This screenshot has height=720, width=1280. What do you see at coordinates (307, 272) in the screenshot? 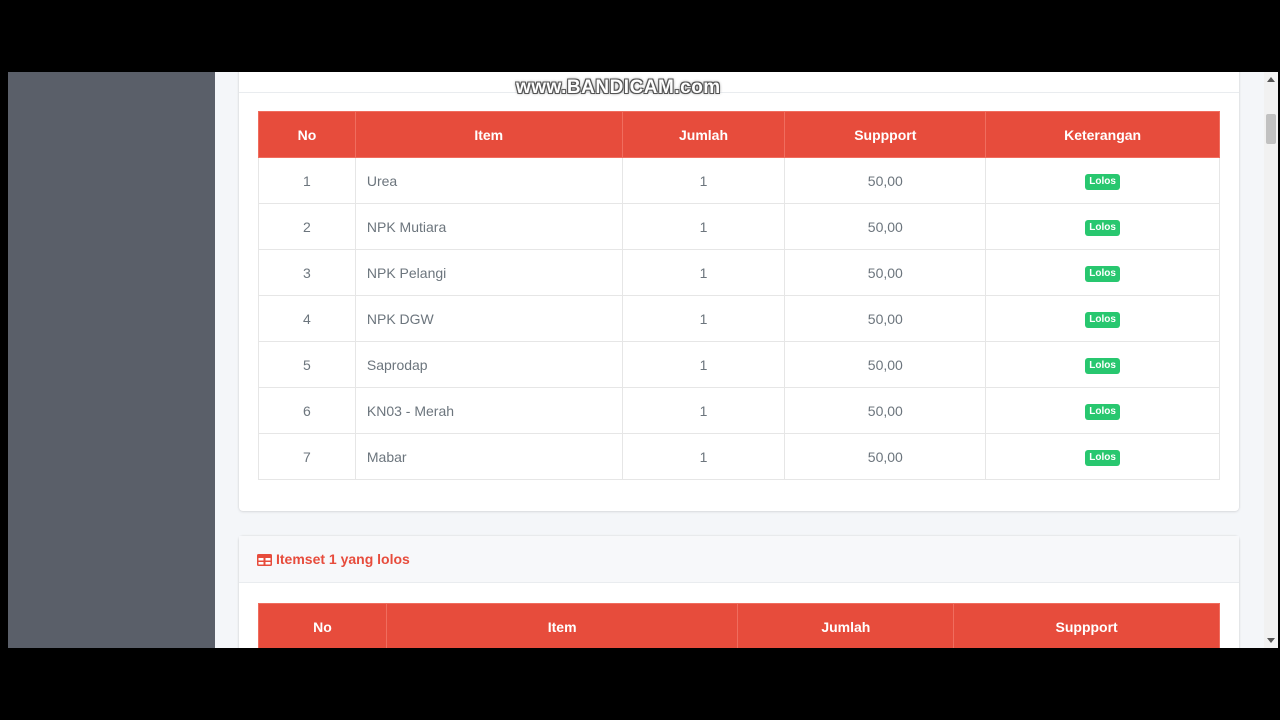
I see `cell-no: 3` at bounding box center [307, 272].